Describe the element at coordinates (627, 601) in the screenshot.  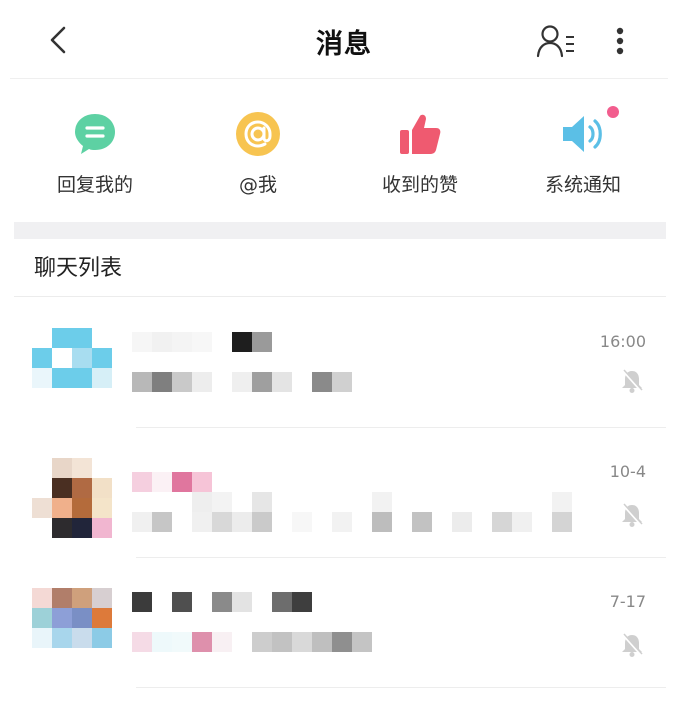
I see `chat-time: 7-17` at that location.